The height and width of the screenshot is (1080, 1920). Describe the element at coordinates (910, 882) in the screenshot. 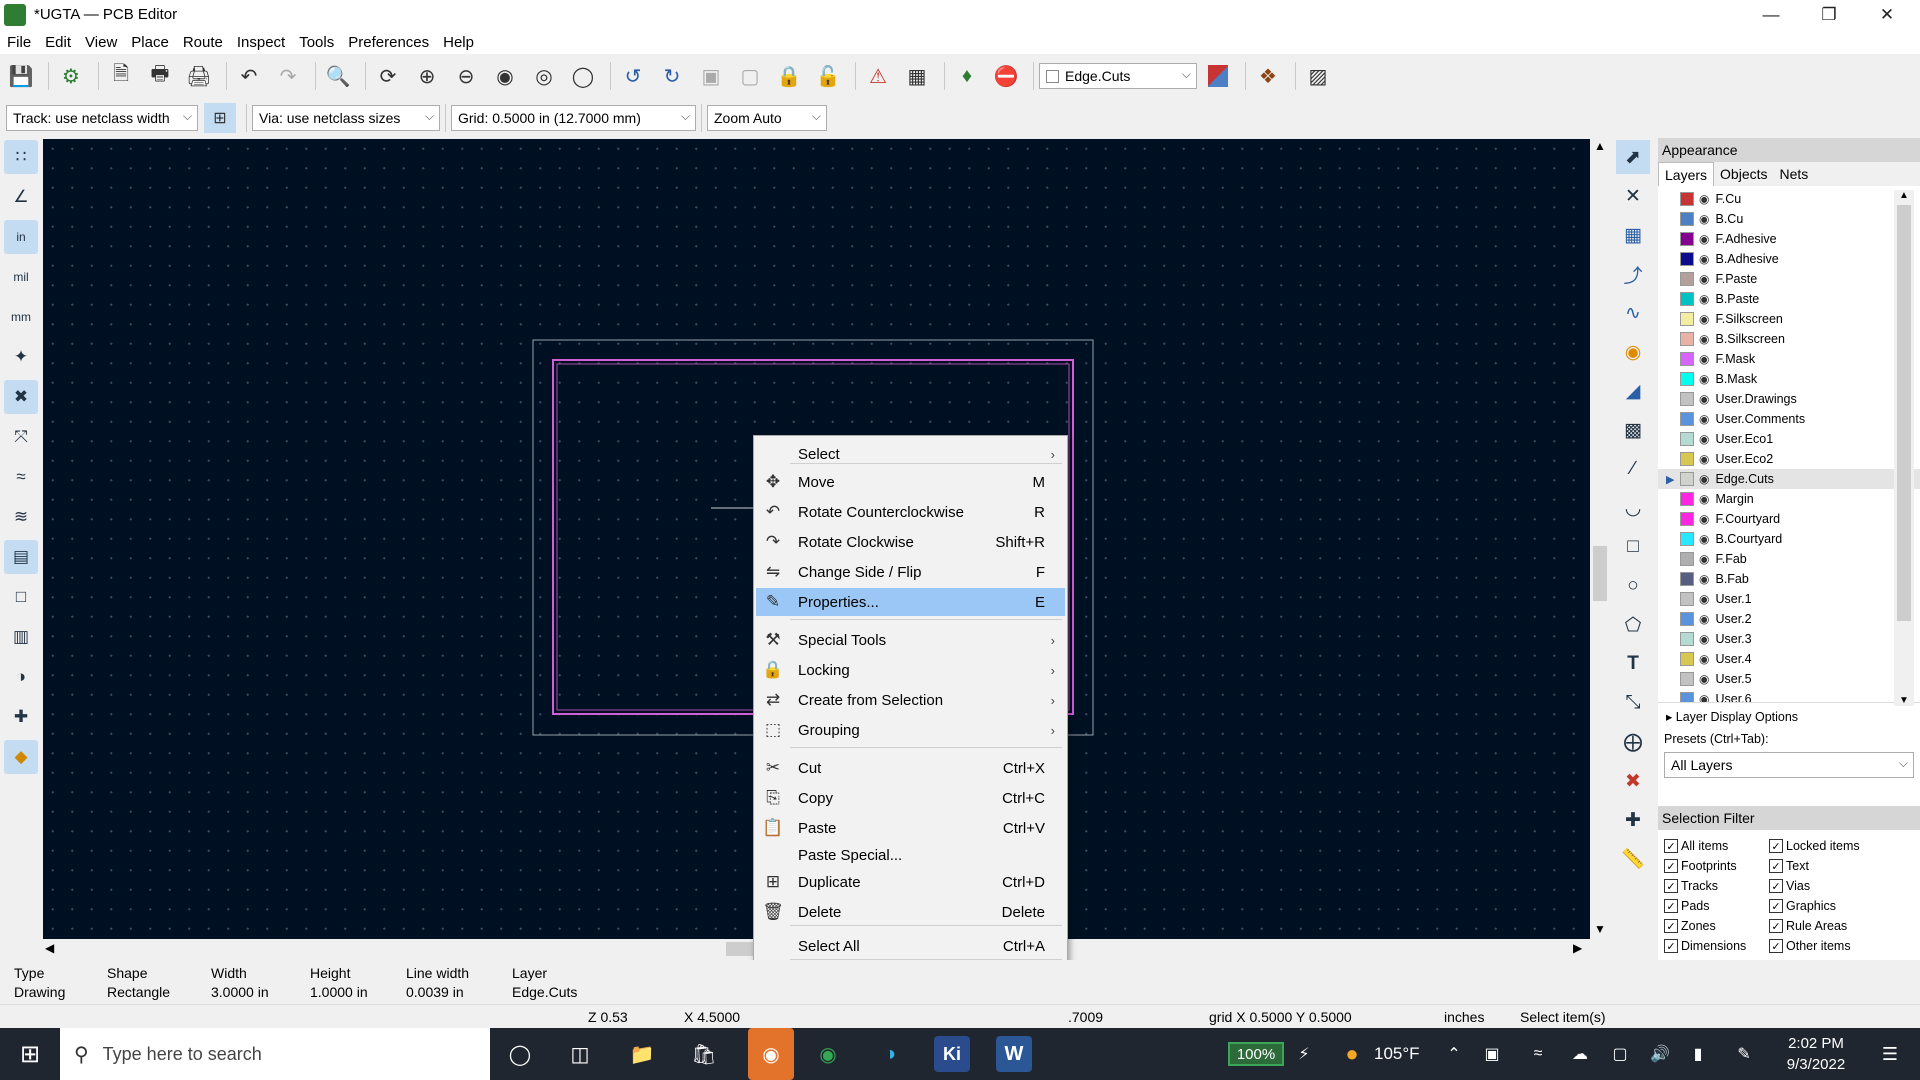

I see `menu-item-duplicate: ⊞ Duplicate Ctrl+D` at that location.